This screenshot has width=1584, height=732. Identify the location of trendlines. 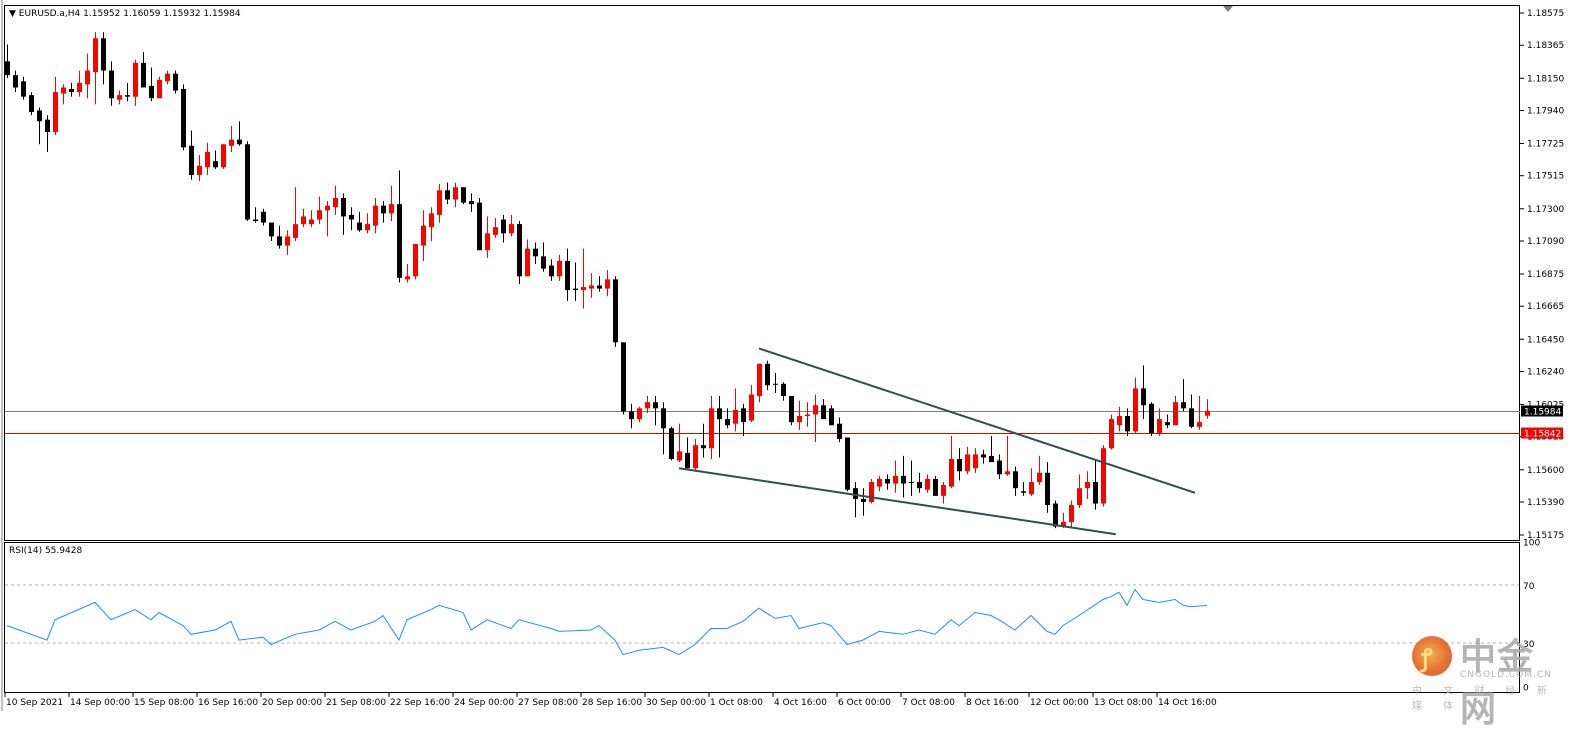
(937, 441).